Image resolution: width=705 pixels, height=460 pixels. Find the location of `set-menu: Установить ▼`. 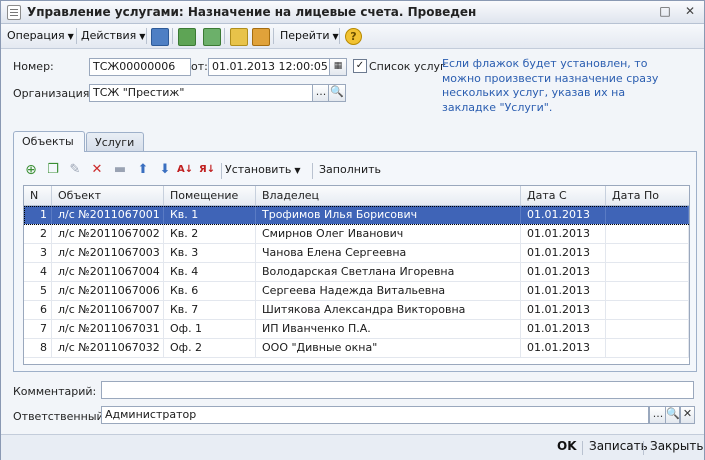

set-menu: Установить ▼ is located at coordinates (263, 170).